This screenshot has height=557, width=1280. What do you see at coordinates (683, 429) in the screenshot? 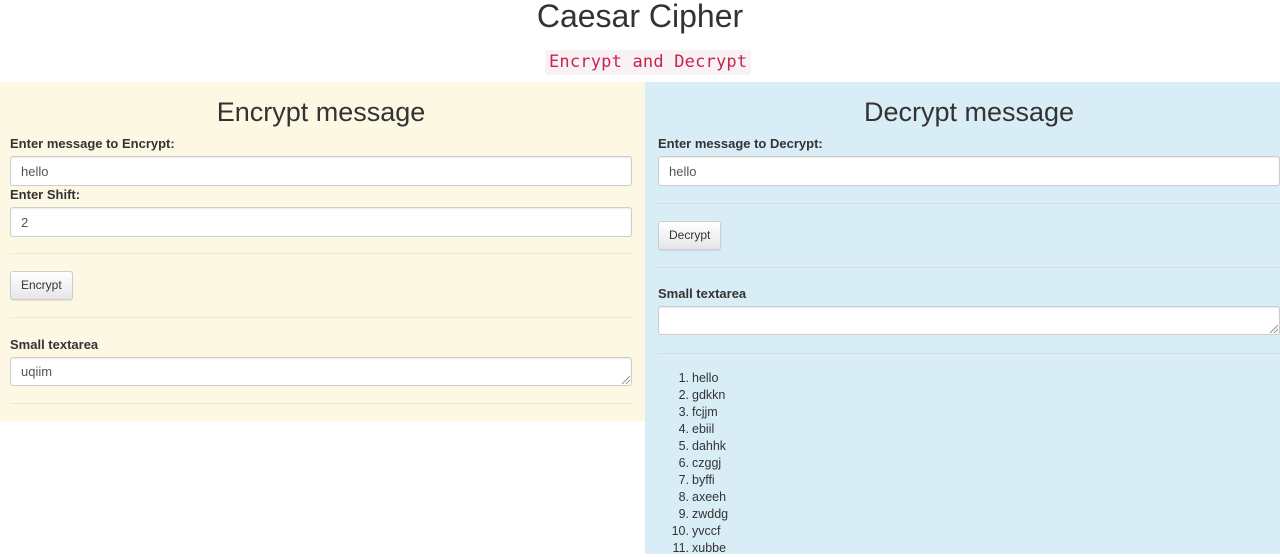
I see `result-number: 4.` at bounding box center [683, 429].